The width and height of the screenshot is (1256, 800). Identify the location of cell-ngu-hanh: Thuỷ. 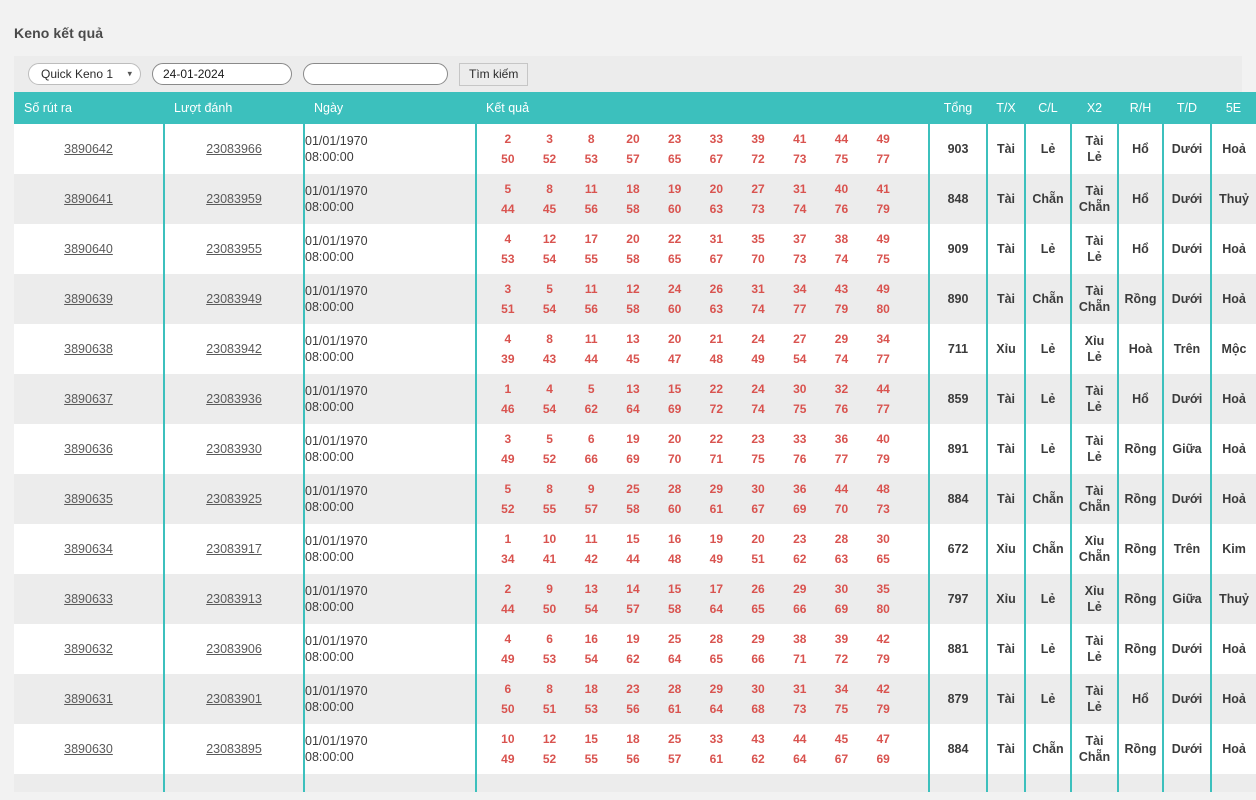
(1233, 199).